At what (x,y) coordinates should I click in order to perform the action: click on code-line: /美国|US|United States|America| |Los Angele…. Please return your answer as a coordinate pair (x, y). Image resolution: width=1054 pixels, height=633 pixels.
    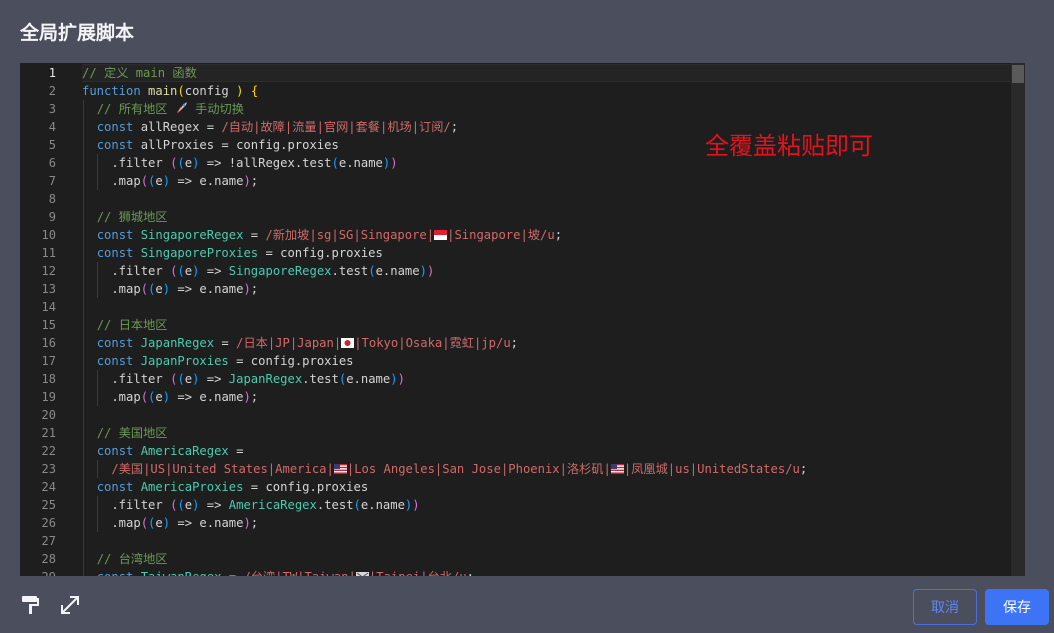
    Looking at the image, I should click on (546, 469).